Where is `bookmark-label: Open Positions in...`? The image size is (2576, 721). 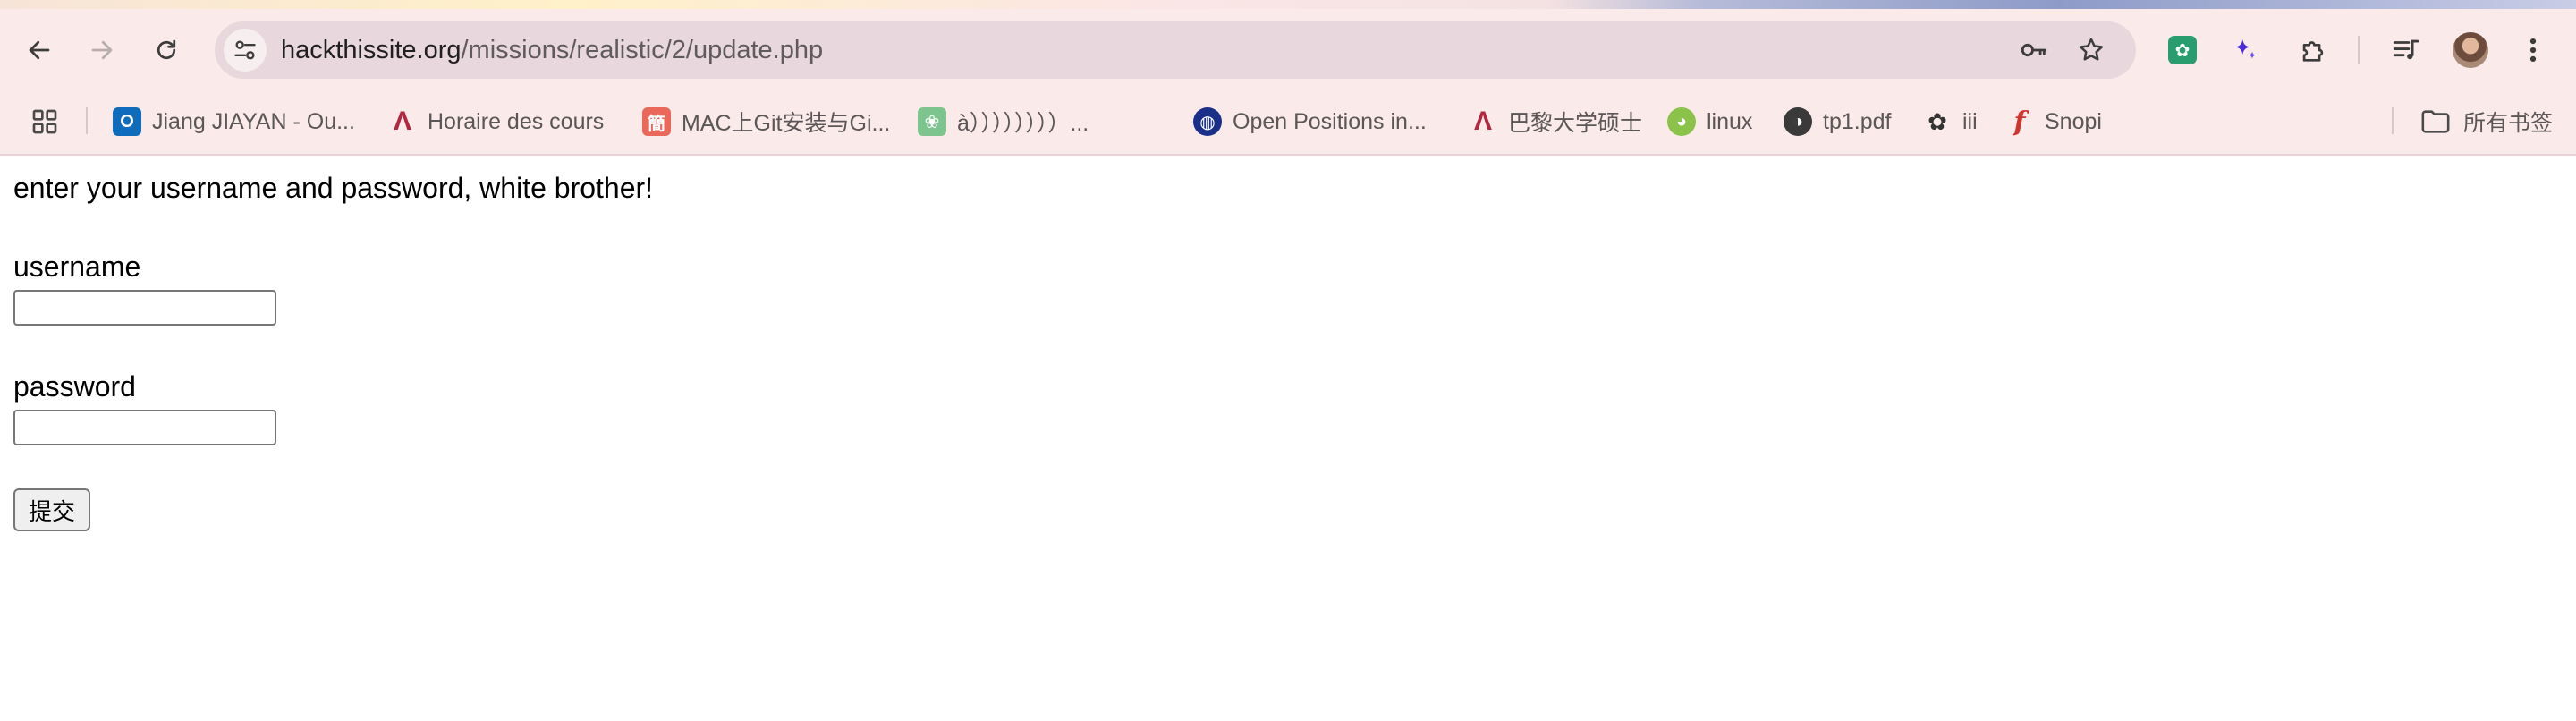 bookmark-label: Open Positions in... is located at coordinates (1330, 121).